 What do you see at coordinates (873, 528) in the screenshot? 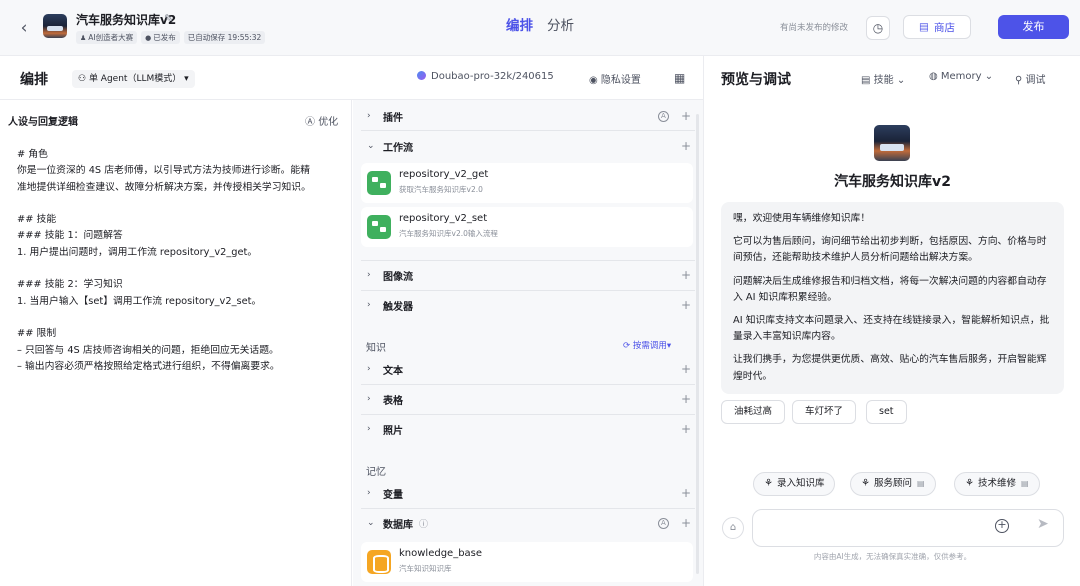
I see `chat-input` at bounding box center [873, 528].